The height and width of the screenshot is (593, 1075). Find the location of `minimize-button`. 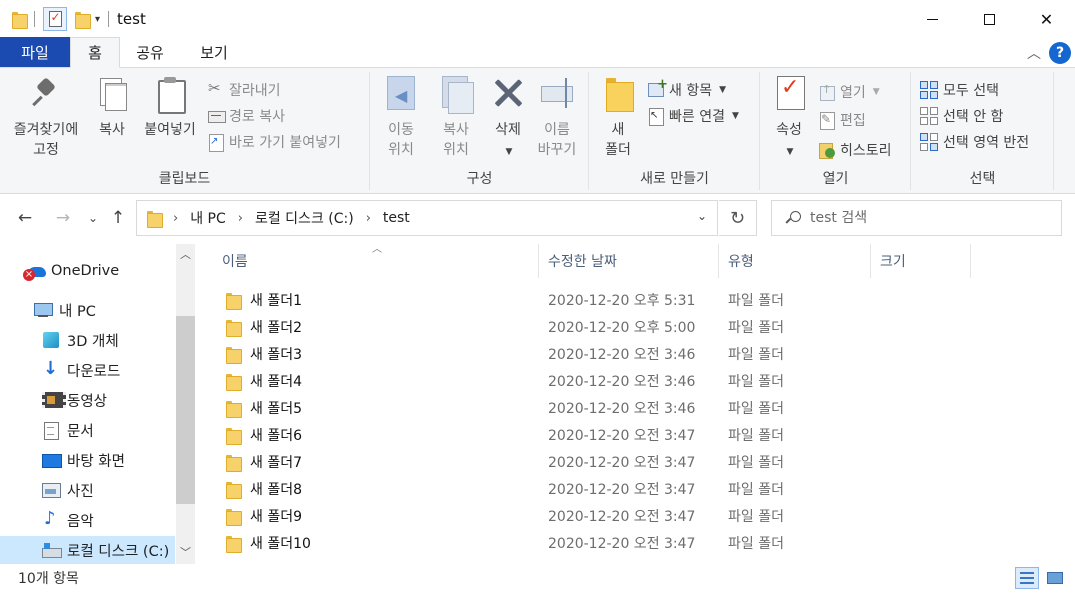

minimize-button is located at coordinates (932, 19).